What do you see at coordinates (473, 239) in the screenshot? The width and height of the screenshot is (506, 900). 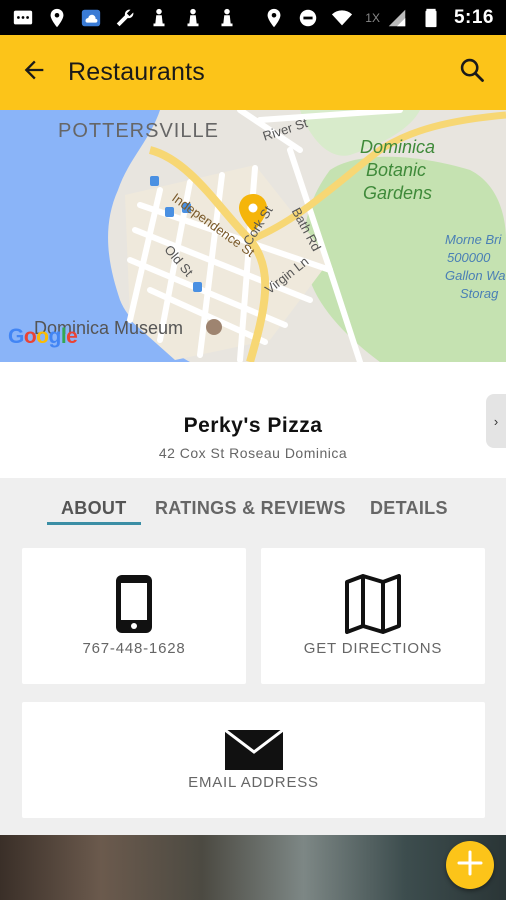 I see `map-label-morne-1: Morne Bri` at bounding box center [473, 239].